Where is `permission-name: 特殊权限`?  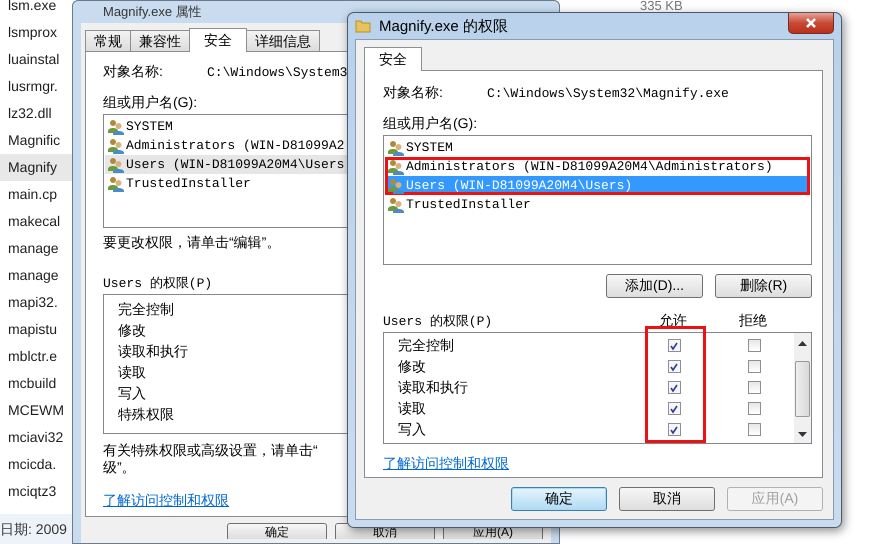
permission-name: 特殊权限 is located at coordinates (145, 414).